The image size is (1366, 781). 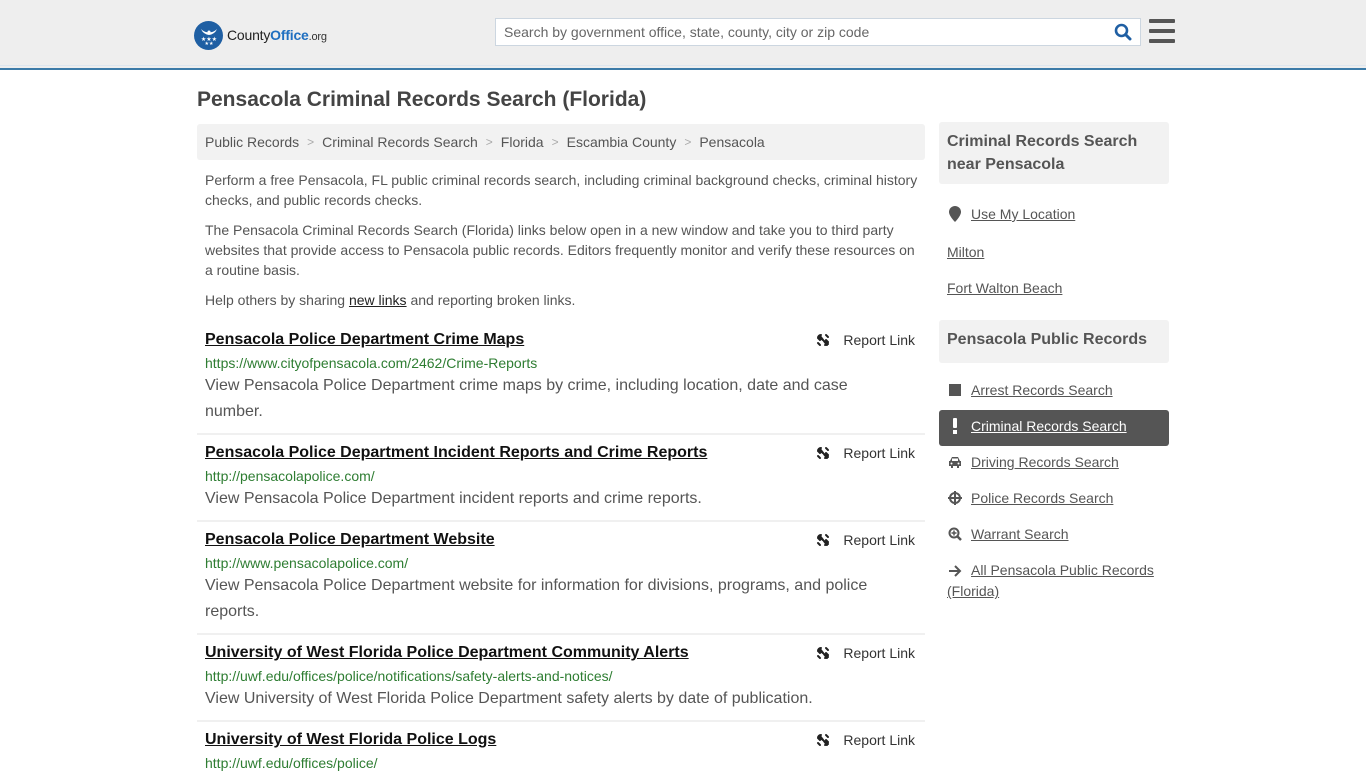 What do you see at coordinates (1054, 536) in the screenshot?
I see `sidebar-item-warrant-search: Warrant Search` at bounding box center [1054, 536].